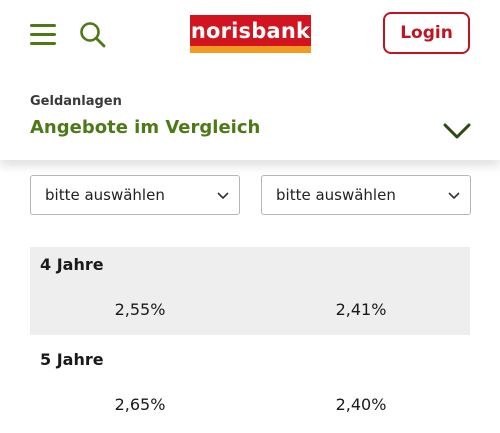  Describe the element at coordinates (250, 30) in the screenshot. I see `logo-text: norisbank` at that location.